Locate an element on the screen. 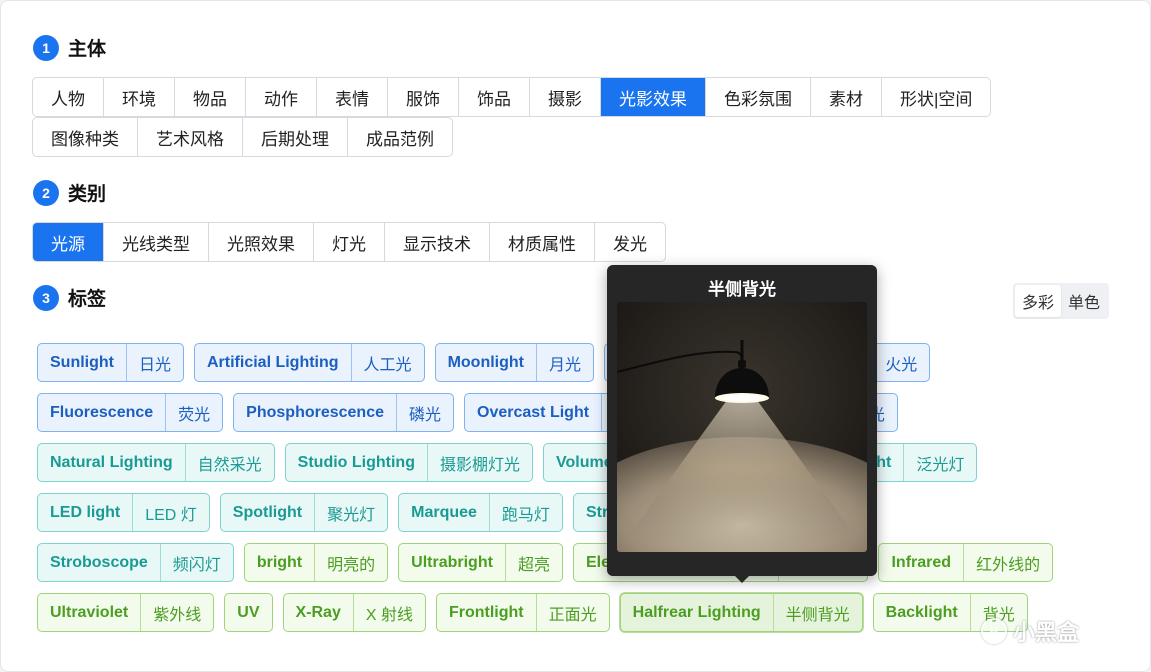  tooltip-arrow is located at coordinates (742, 579).